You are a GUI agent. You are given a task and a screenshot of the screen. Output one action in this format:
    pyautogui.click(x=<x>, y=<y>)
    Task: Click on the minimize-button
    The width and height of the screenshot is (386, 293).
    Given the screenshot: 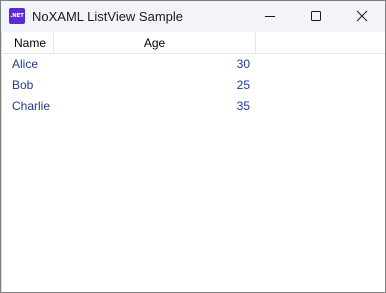 What is the action you would take?
    pyautogui.click(x=270, y=16)
    